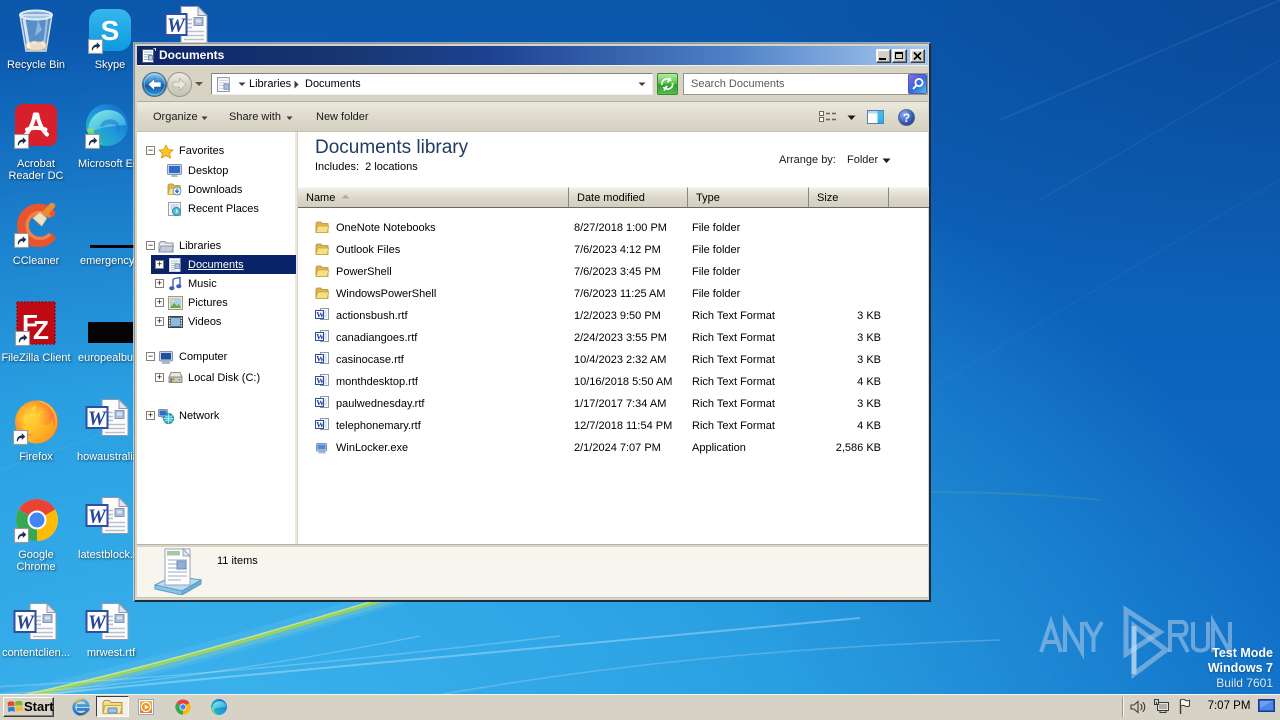 The height and width of the screenshot is (720, 1280). Describe the element at coordinates (110, 30) in the screenshot. I see `svg-text: S` at that location.